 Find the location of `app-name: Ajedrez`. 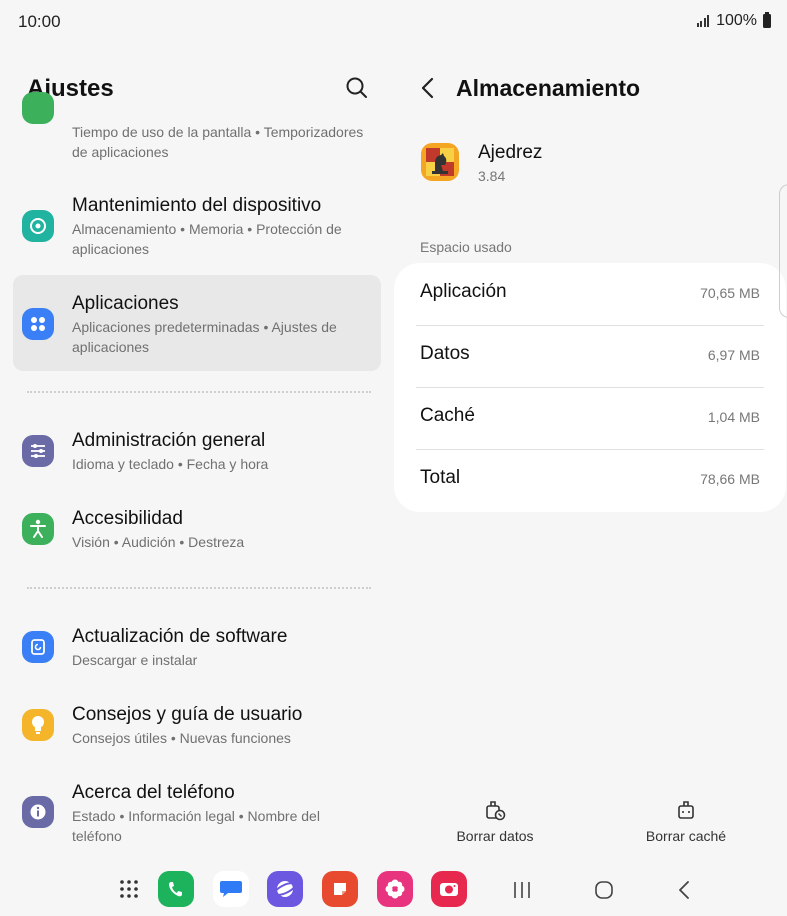

app-name: Ajedrez is located at coordinates (510, 152).